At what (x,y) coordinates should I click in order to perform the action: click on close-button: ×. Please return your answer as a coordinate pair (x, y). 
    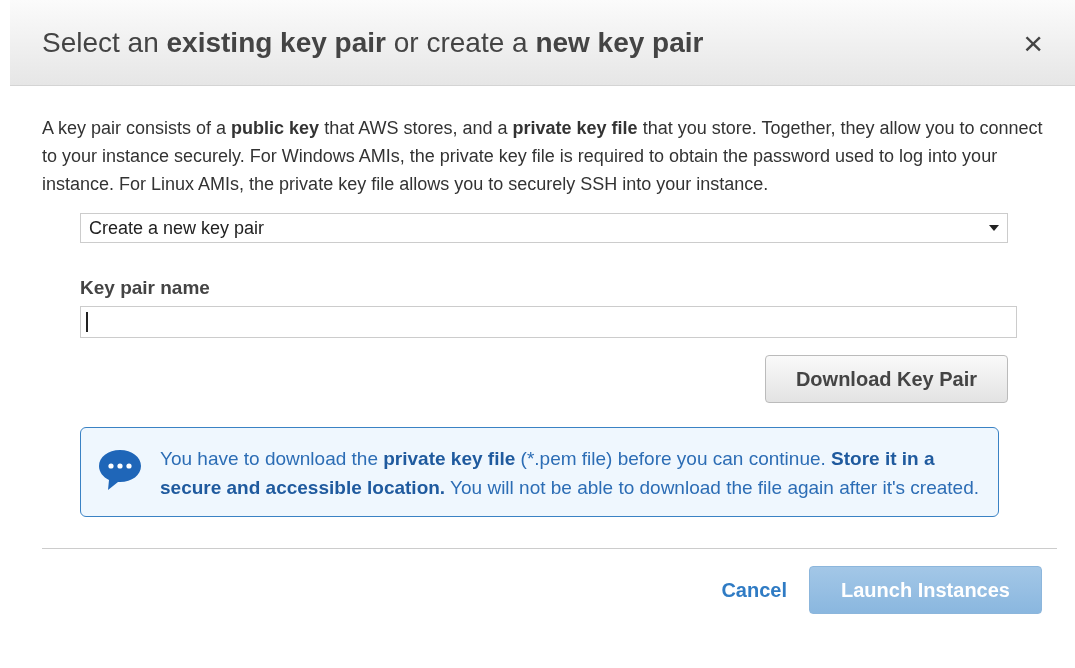
    Looking at the image, I should click on (1033, 42).